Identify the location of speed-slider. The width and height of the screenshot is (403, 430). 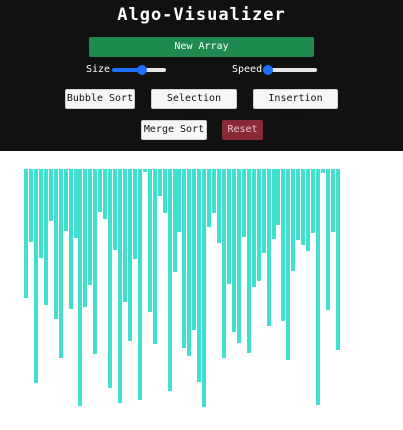
(290, 70).